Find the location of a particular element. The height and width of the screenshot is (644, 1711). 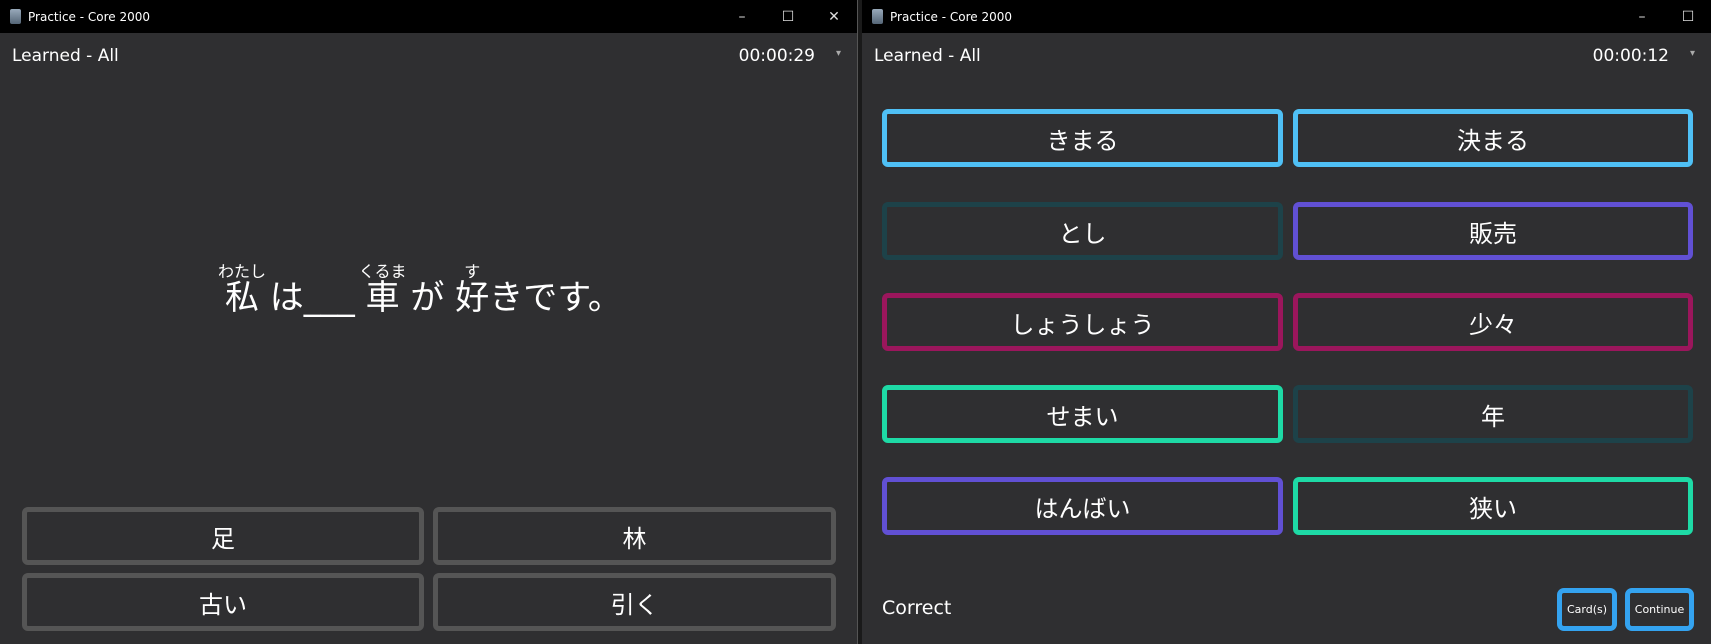

timer: 00:00:29 is located at coordinates (776, 56).